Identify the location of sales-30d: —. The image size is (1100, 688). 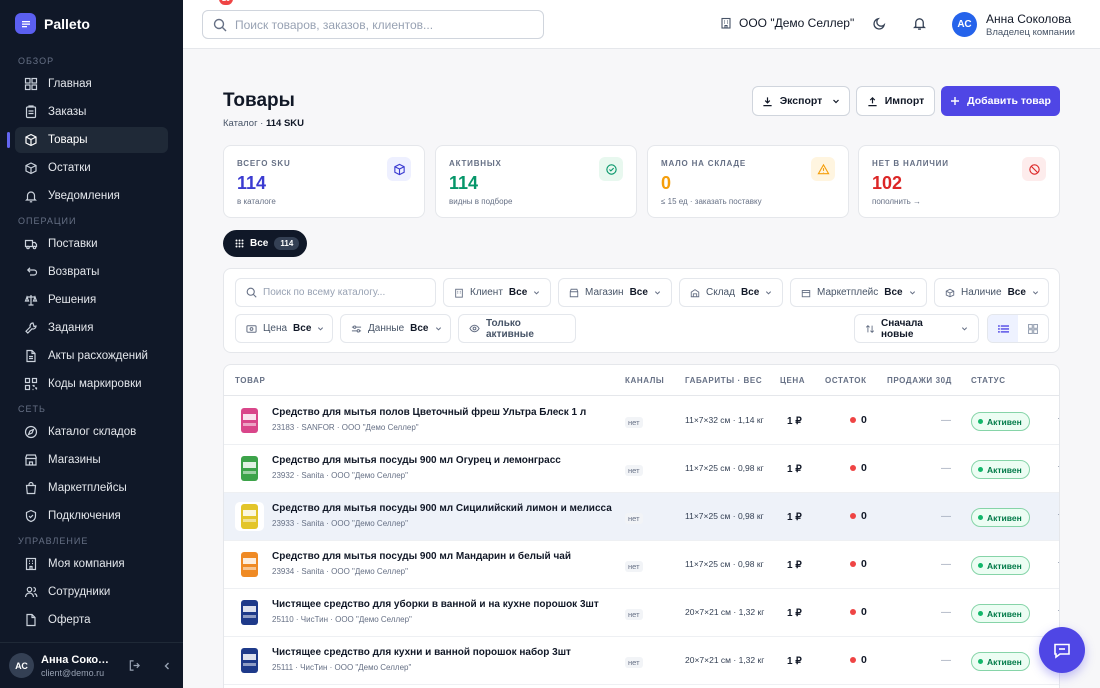
(946, 612).